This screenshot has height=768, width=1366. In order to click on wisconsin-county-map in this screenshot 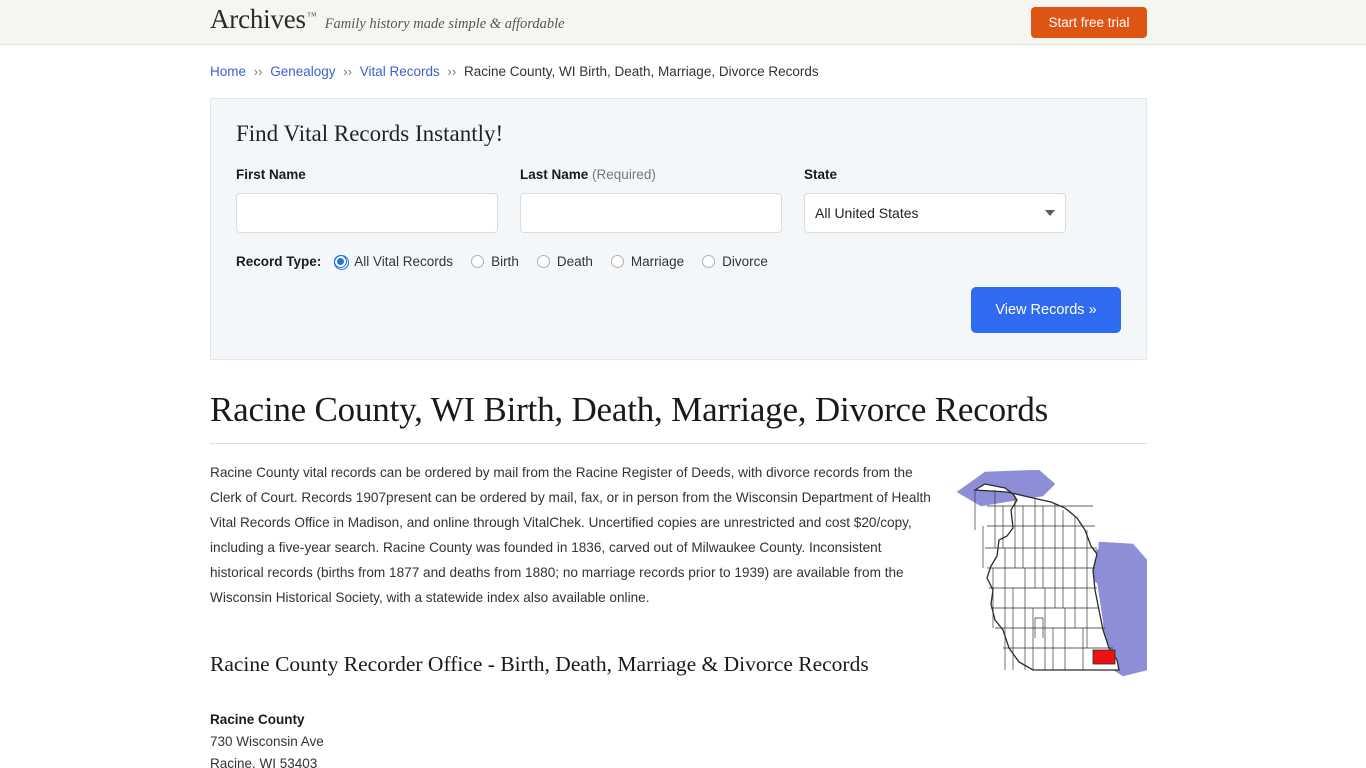, I will do `click(1051, 573)`.